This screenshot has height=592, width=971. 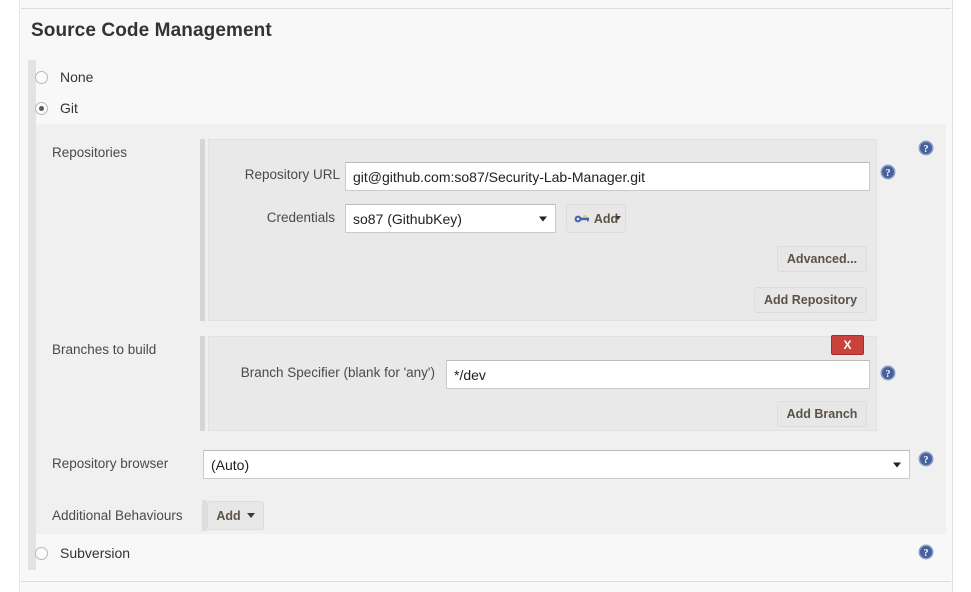 What do you see at coordinates (300, 217) in the screenshot?
I see `credentials-label: Credentials` at bounding box center [300, 217].